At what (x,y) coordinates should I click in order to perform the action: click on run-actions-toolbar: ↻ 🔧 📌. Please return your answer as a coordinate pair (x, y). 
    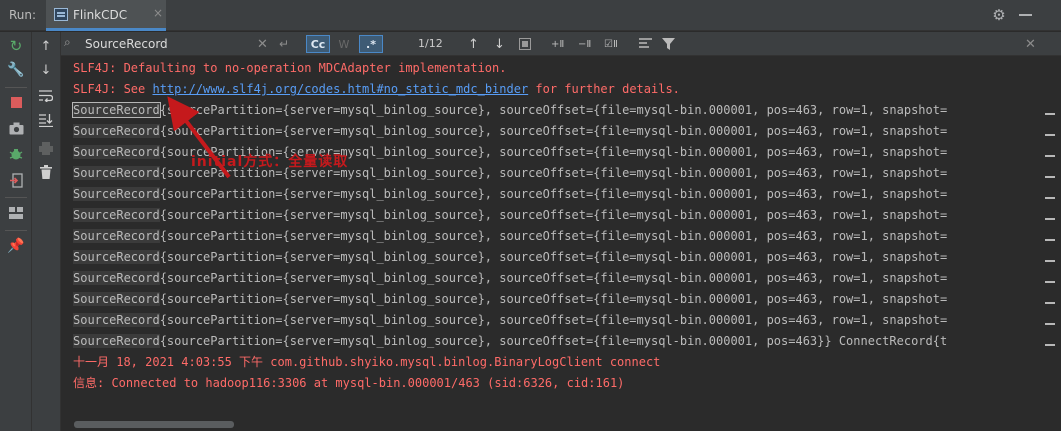
    Looking at the image, I should click on (16, 231).